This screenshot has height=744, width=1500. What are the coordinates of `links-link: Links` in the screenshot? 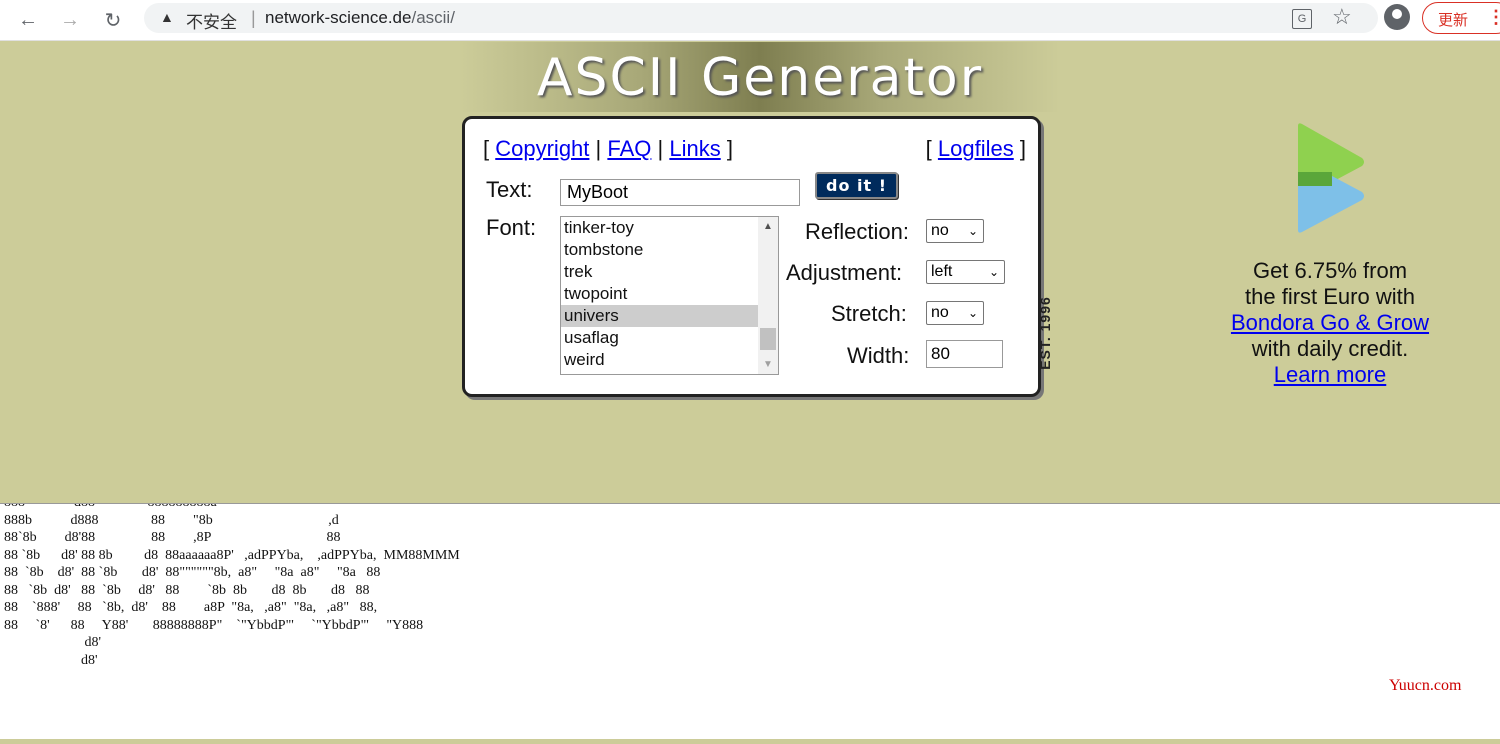 It's located at (694, 148).